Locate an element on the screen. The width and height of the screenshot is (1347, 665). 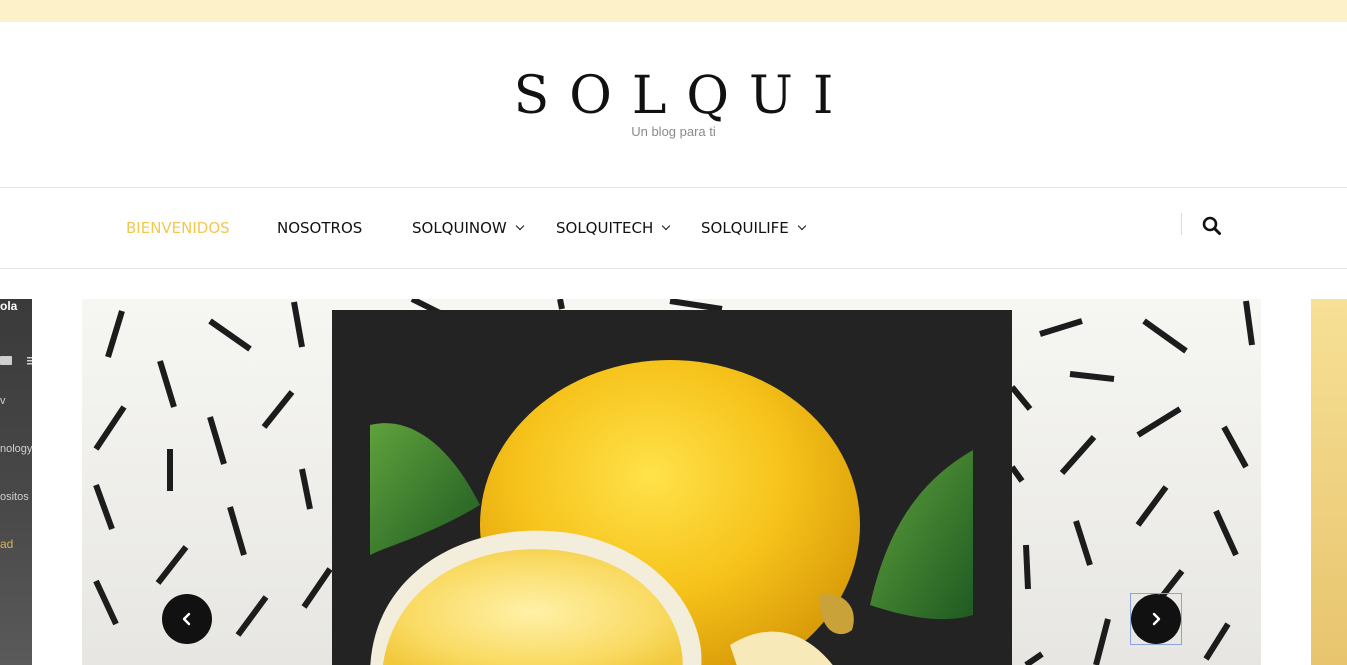
peek-text: ad is located at coordinates (7, 544).